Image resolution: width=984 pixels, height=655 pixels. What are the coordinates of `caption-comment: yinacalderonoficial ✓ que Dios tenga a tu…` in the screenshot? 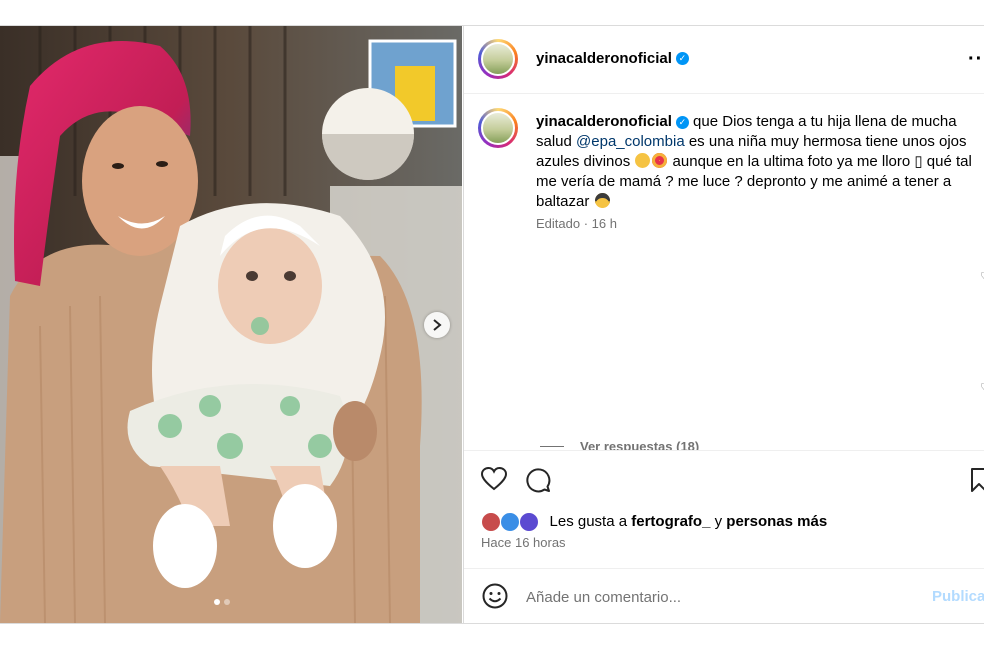 It's located at (756, 162).